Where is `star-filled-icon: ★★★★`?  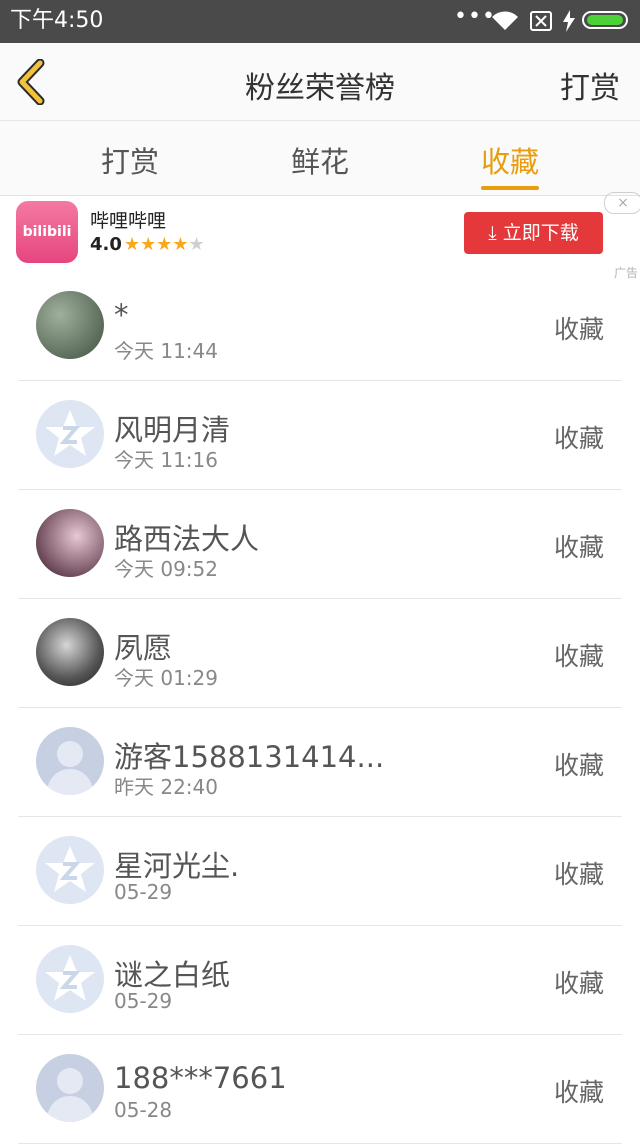
star-filled-icon: ★★★★ is located at coordinates (156, 244).